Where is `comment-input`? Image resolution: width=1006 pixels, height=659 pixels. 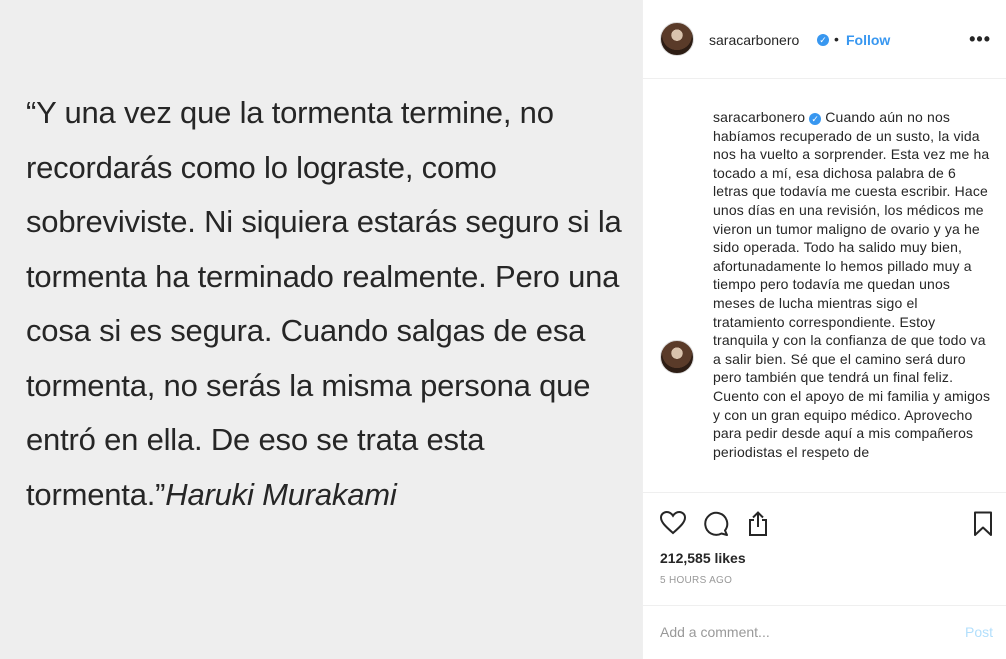 comment-input is located at coordinates (795, 632).